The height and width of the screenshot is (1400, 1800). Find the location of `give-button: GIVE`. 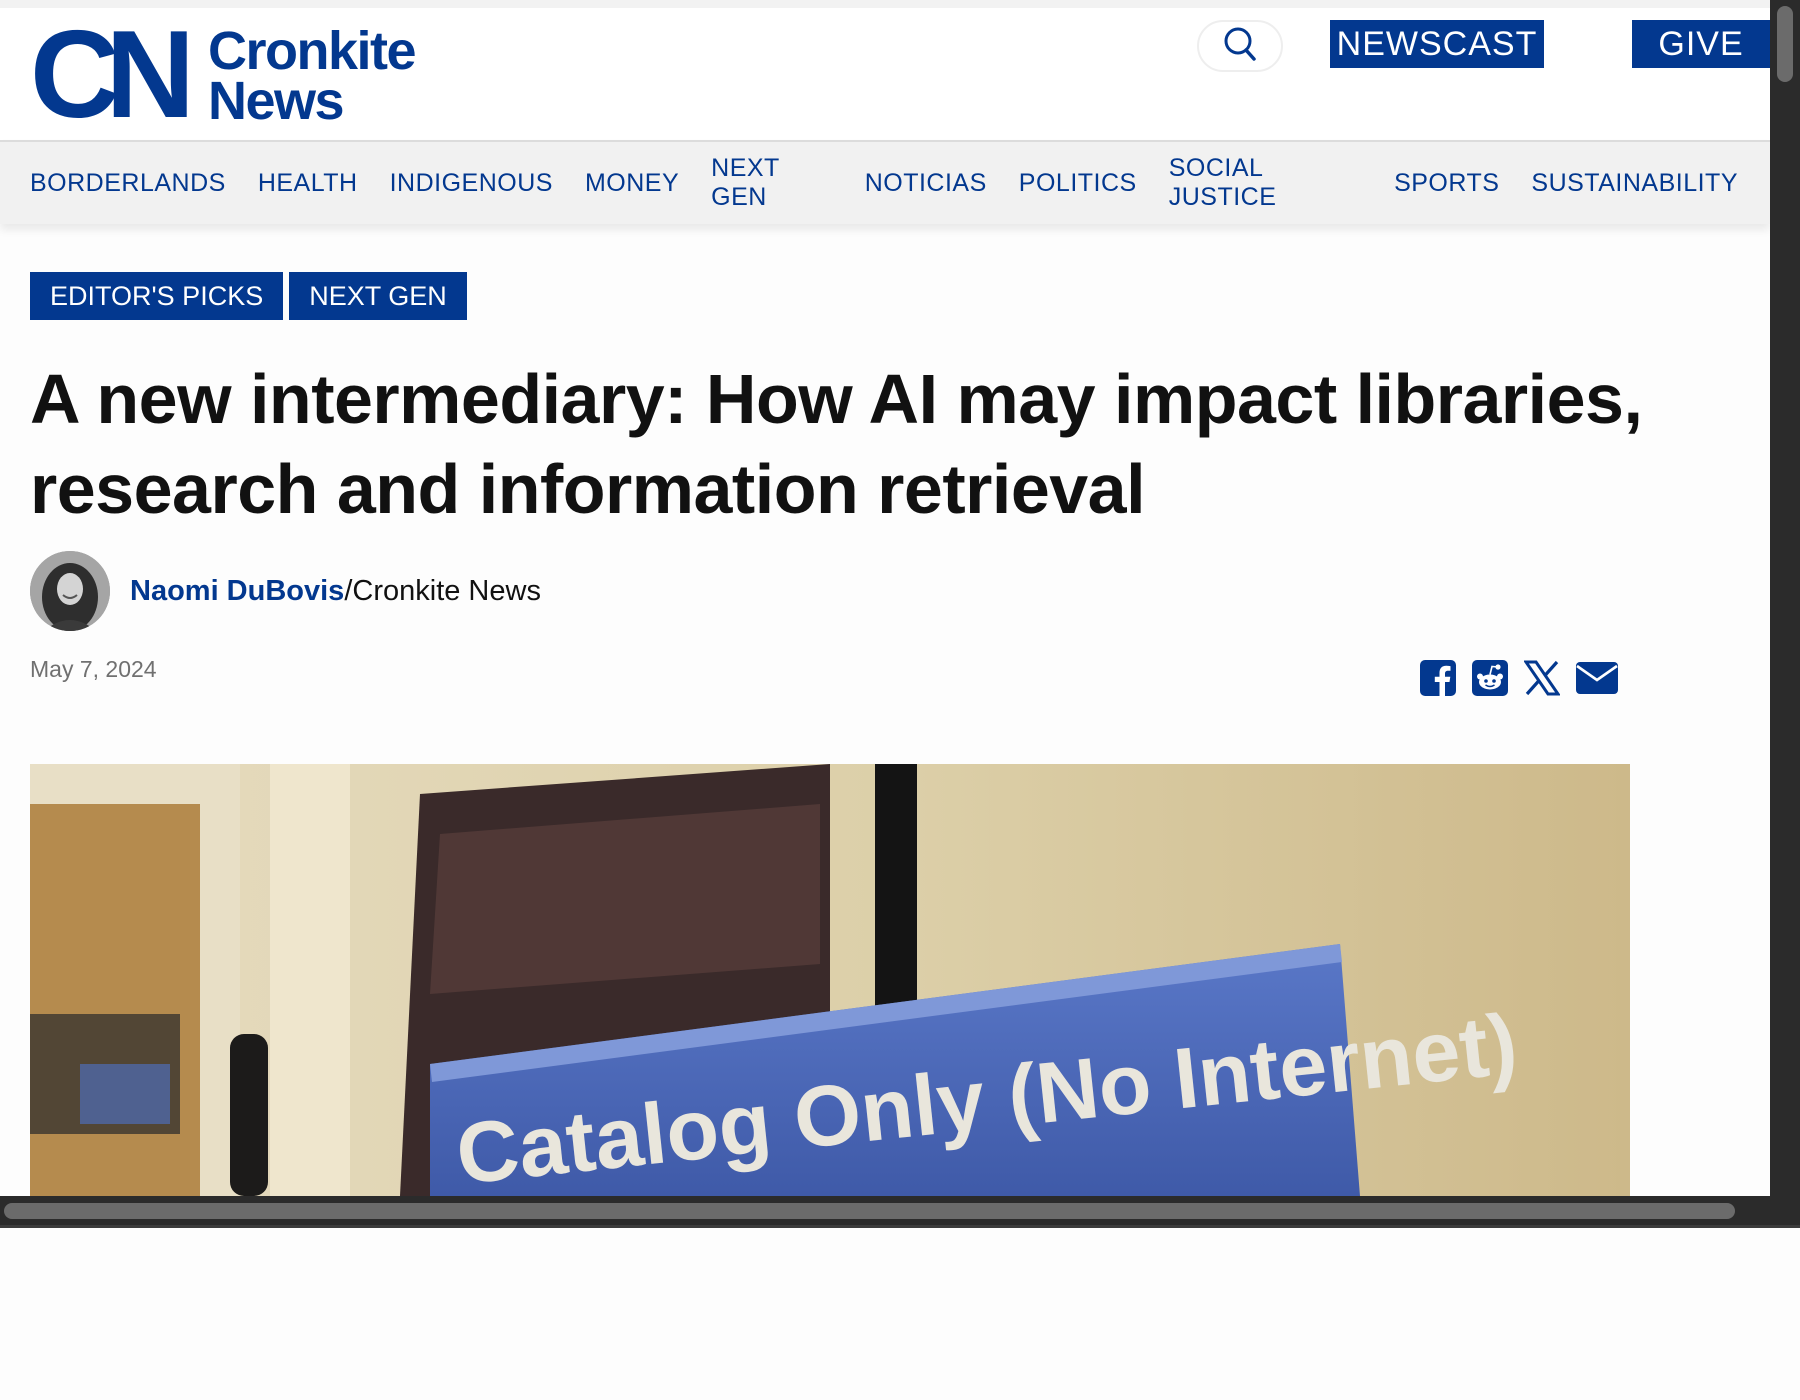

give-button: GIVE is located at coordinates (1701, 44).